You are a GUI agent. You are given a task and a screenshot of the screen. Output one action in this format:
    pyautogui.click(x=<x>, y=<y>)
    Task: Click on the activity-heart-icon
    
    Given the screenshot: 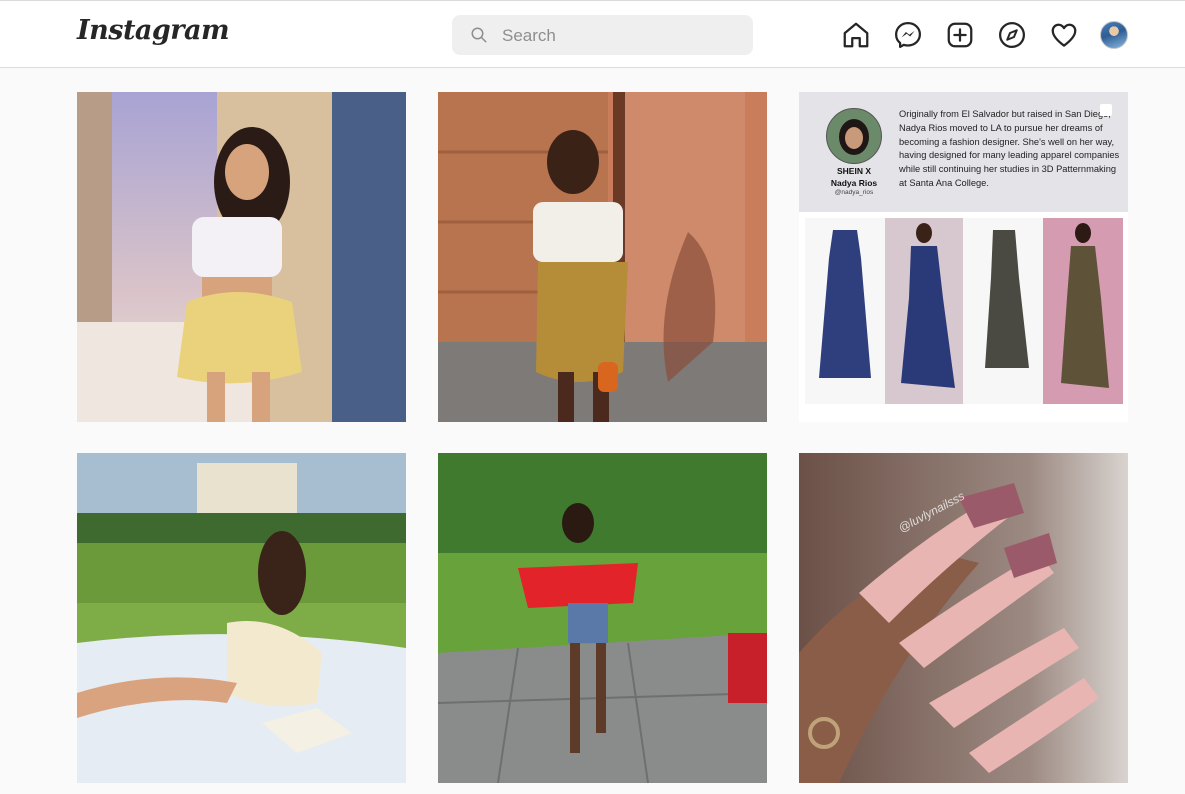 What is the action you would take?
    pyautogui.click(x=1064, y=35)
    